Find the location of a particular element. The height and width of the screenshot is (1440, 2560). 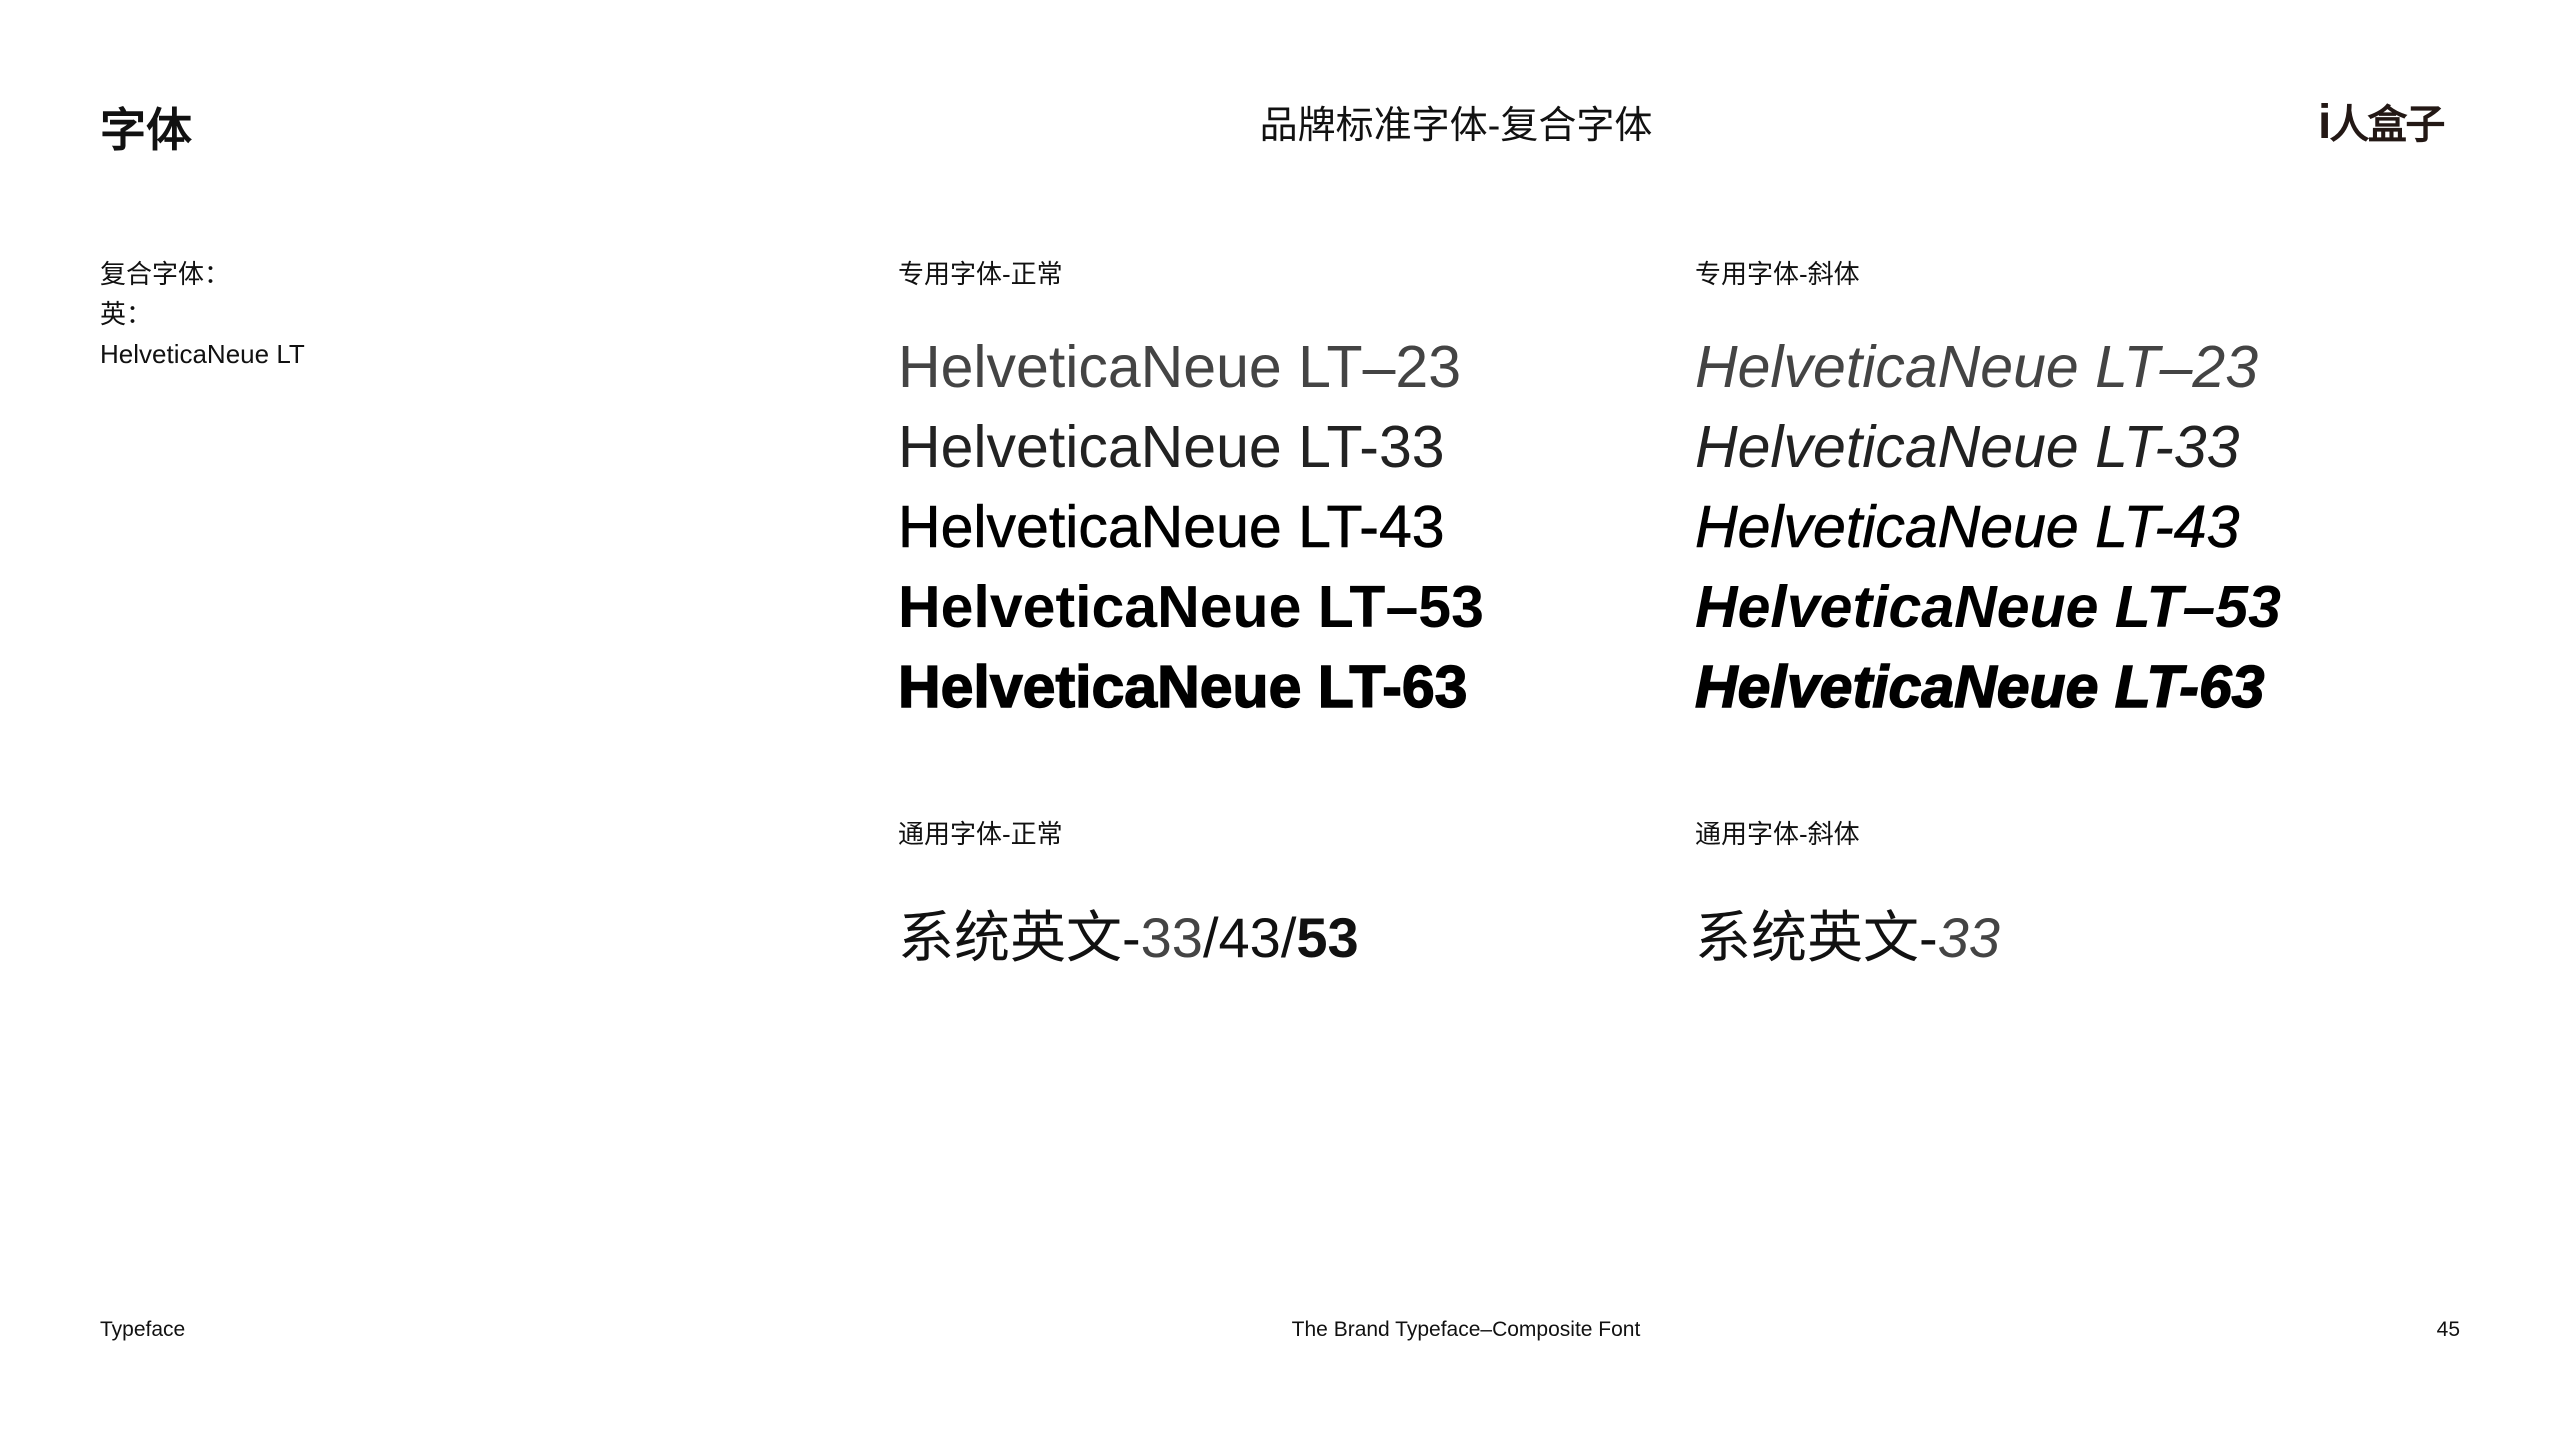

dedicated-italic-label: 专用字体-斜体 is located at coordinates (1777, 274).